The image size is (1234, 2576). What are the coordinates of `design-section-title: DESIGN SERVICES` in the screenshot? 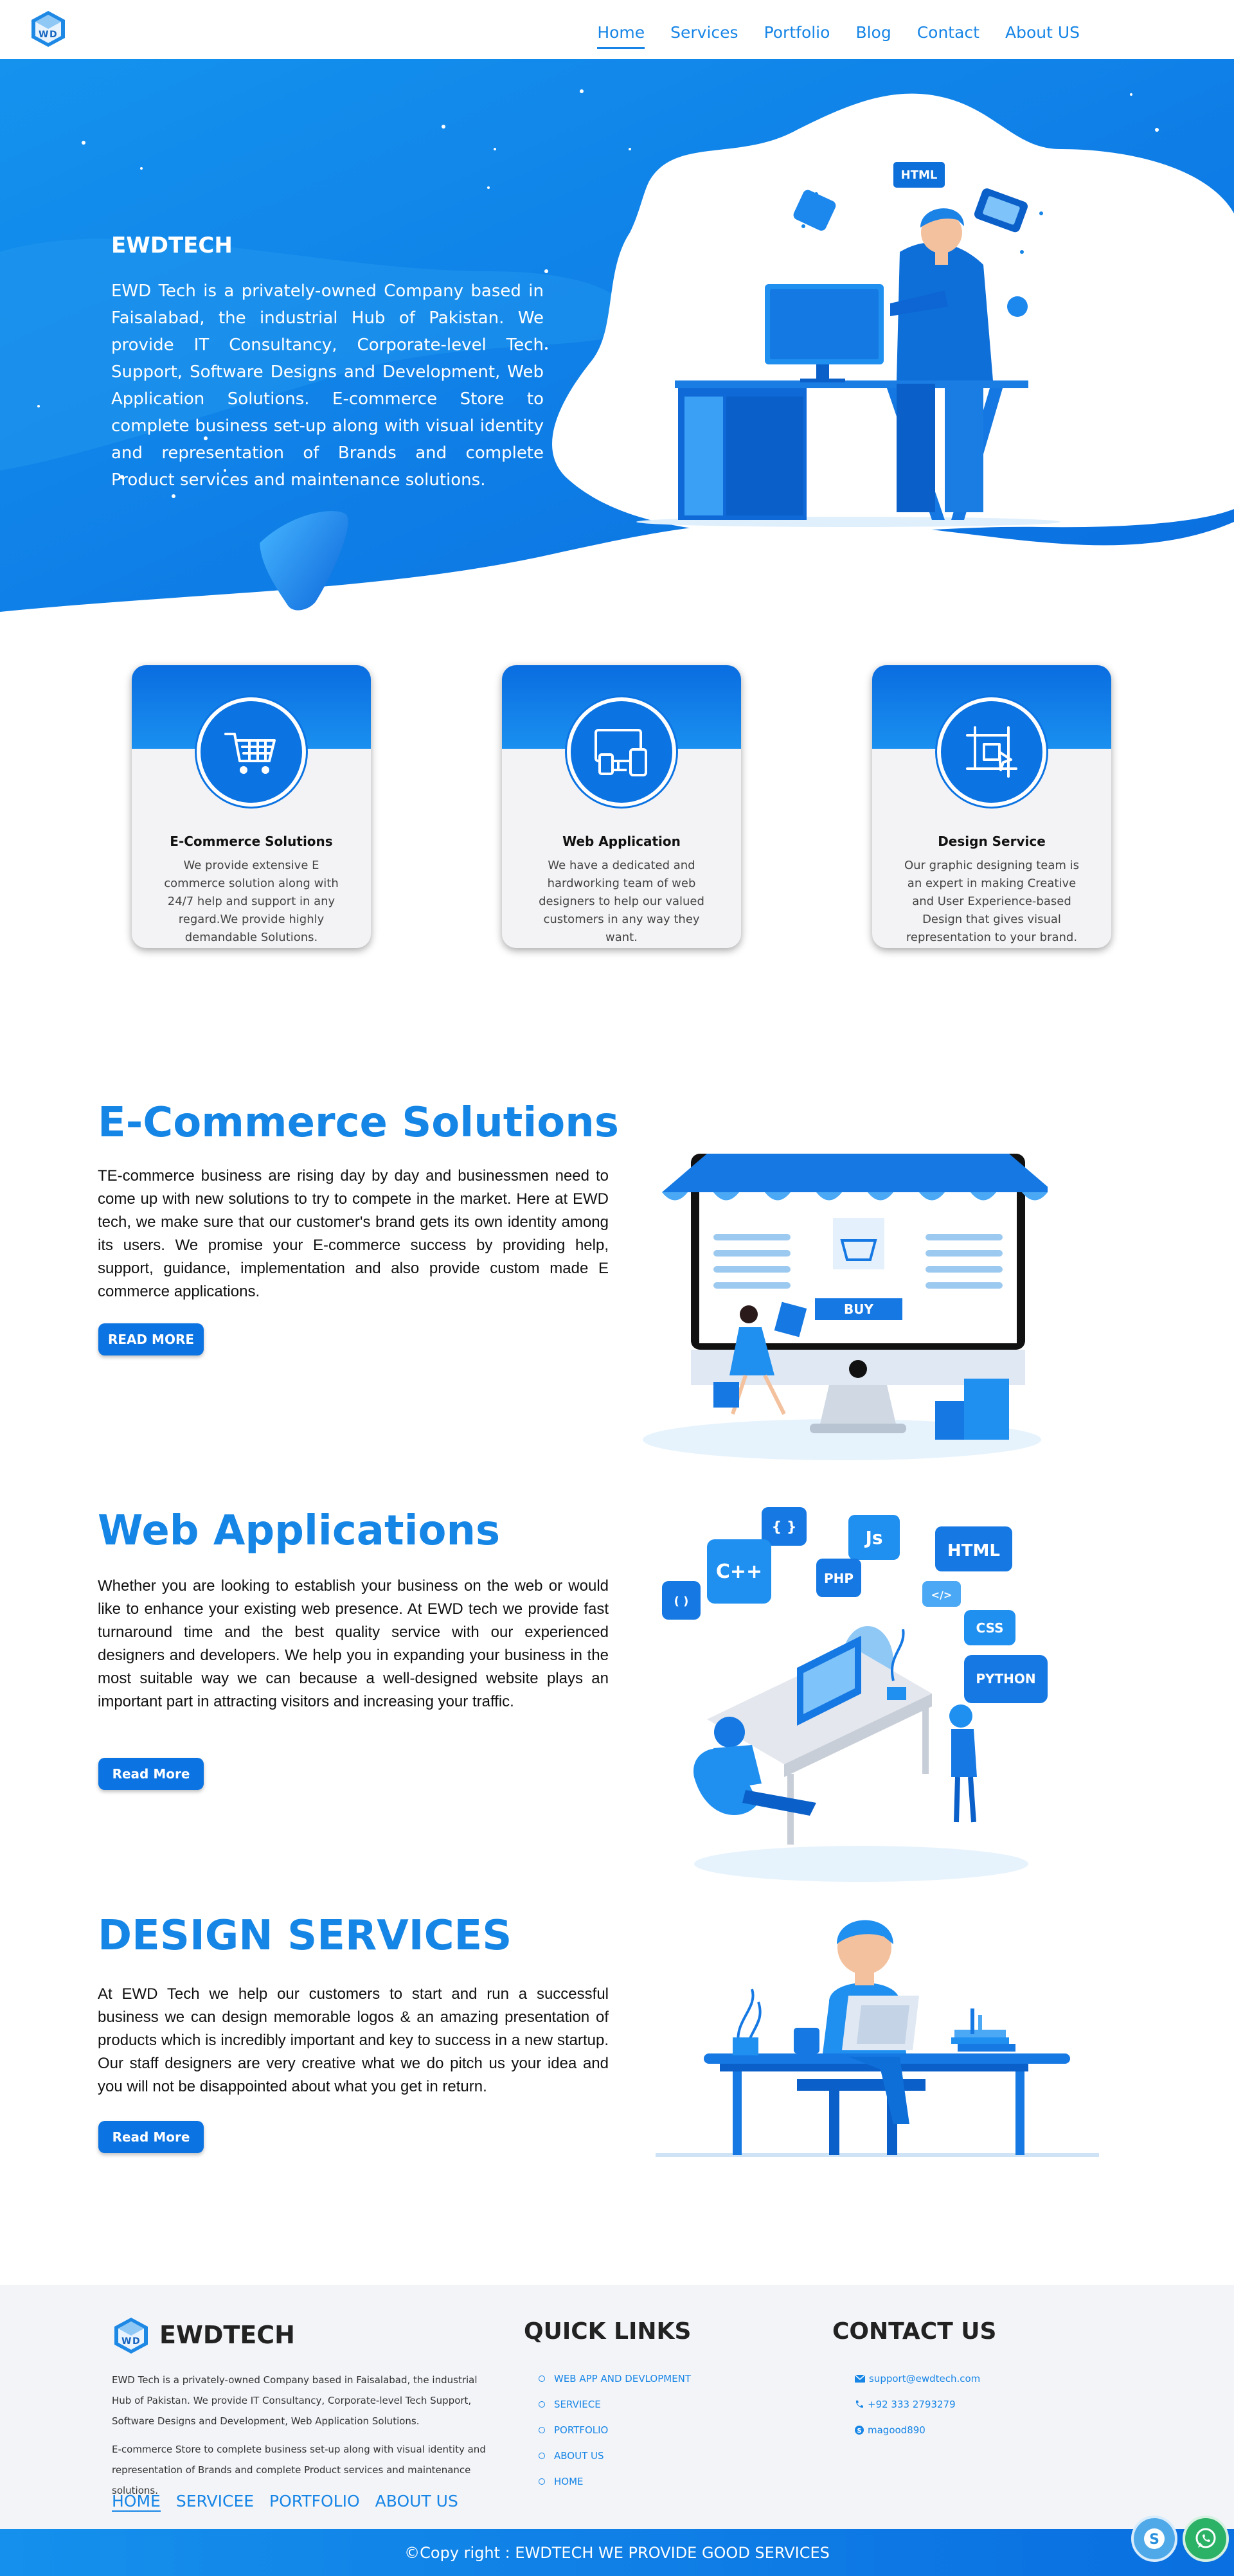 It's located at (305, 1936).